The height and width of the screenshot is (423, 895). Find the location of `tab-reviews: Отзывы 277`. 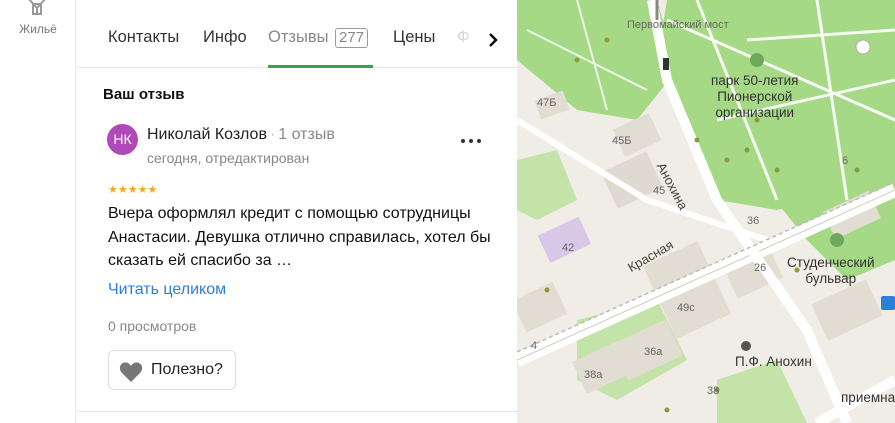

tab-reviews: Отзывы 277 is located at coordinates (318, 38).